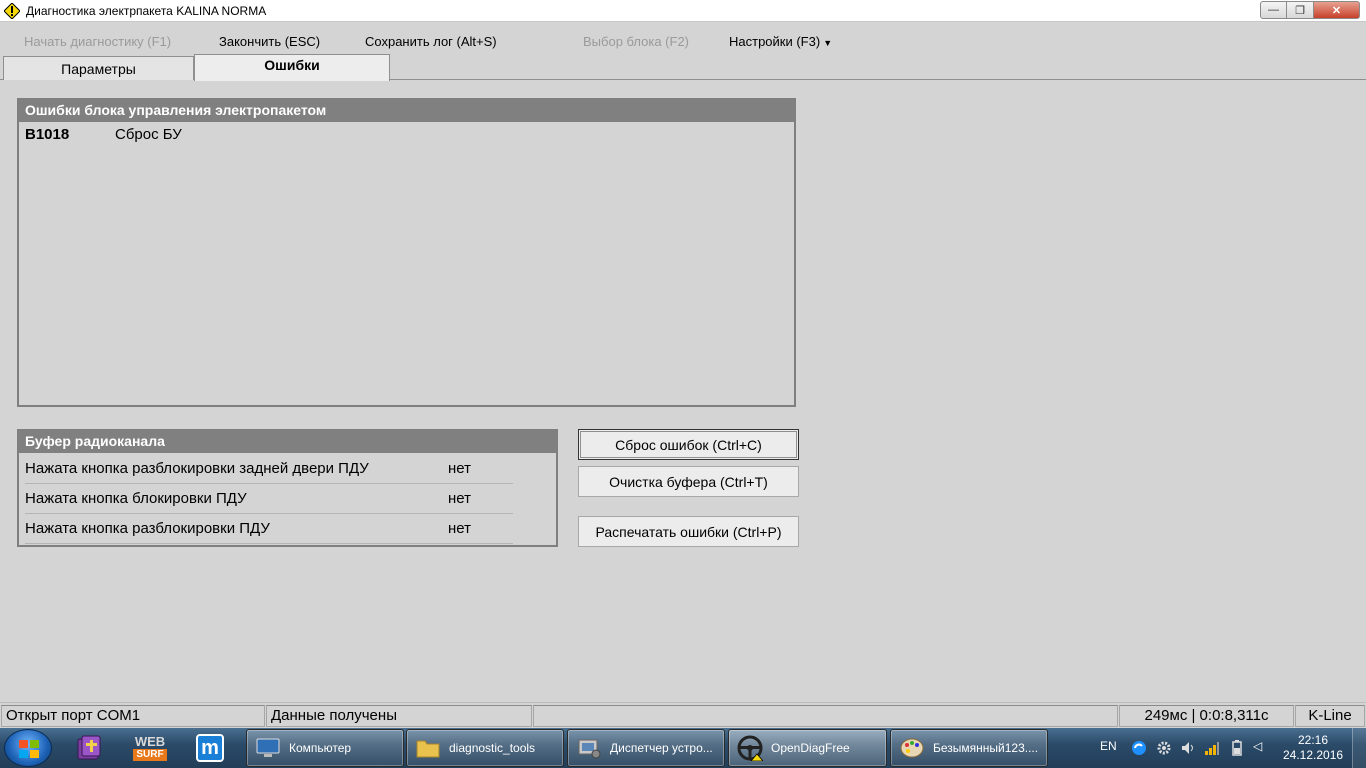 This screenshot has width=1366, height=768. What do you see at coordinates (399, 716) in the screenshot?
I see `status-data: Данные получены` at bounding box center [399, 716].